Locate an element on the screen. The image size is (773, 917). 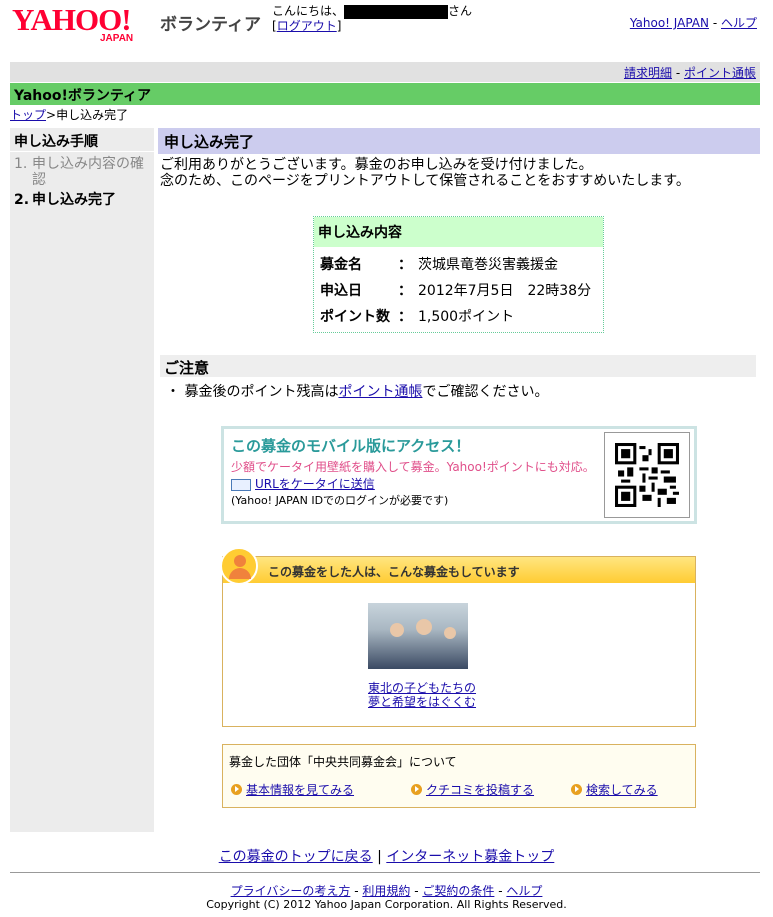
contract-terms-link: ご契約の条件 is located at coordinates (458, 891).